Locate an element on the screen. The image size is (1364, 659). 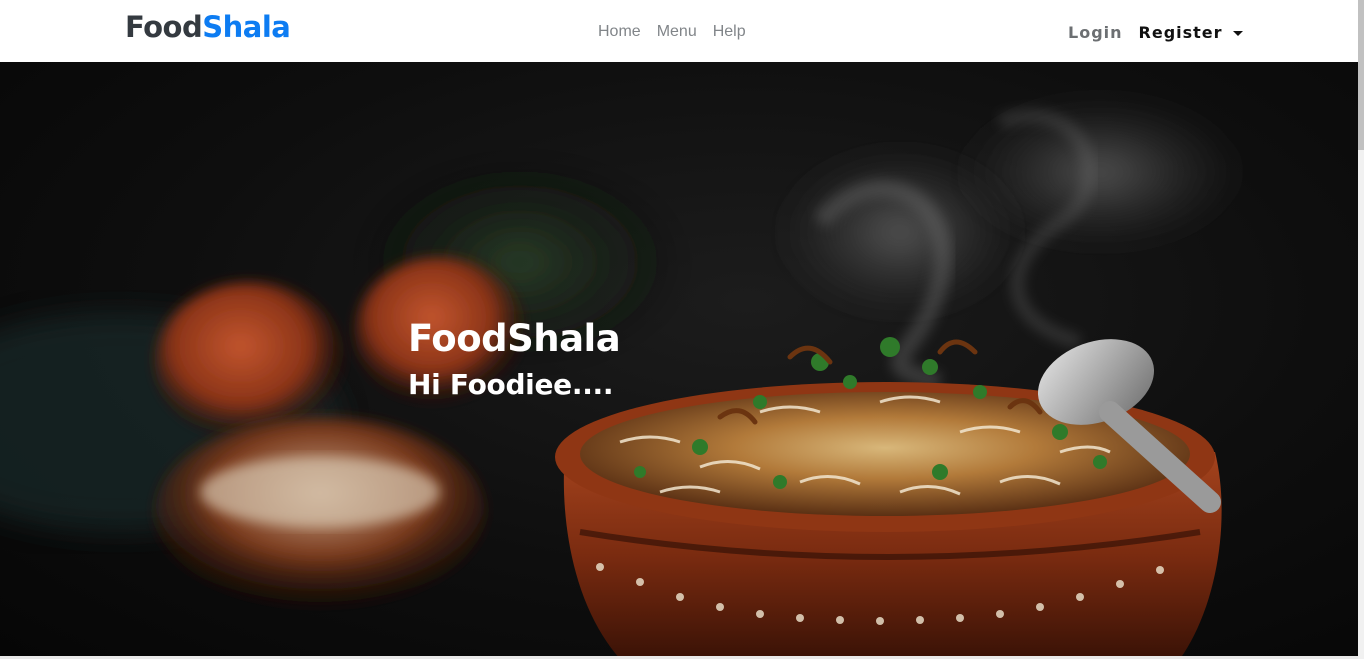
nav-home-link: Home is located at coordinates (619, 32).